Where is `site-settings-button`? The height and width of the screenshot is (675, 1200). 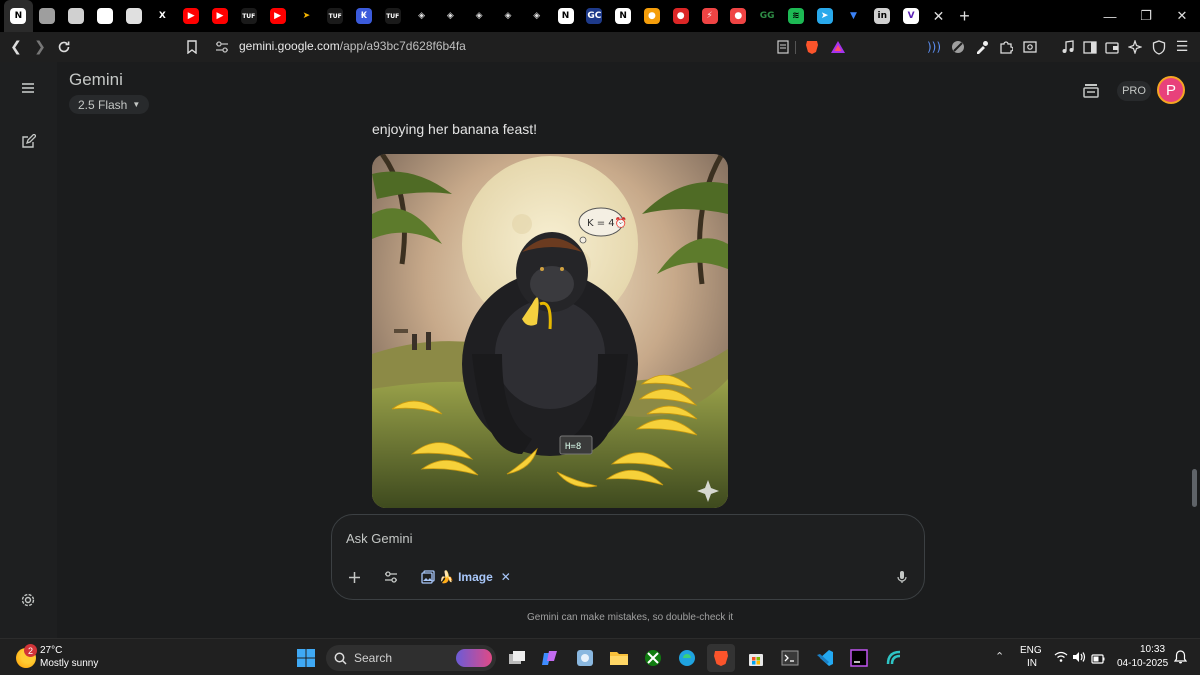 site-settings-button is located at coordinates (222, 47).